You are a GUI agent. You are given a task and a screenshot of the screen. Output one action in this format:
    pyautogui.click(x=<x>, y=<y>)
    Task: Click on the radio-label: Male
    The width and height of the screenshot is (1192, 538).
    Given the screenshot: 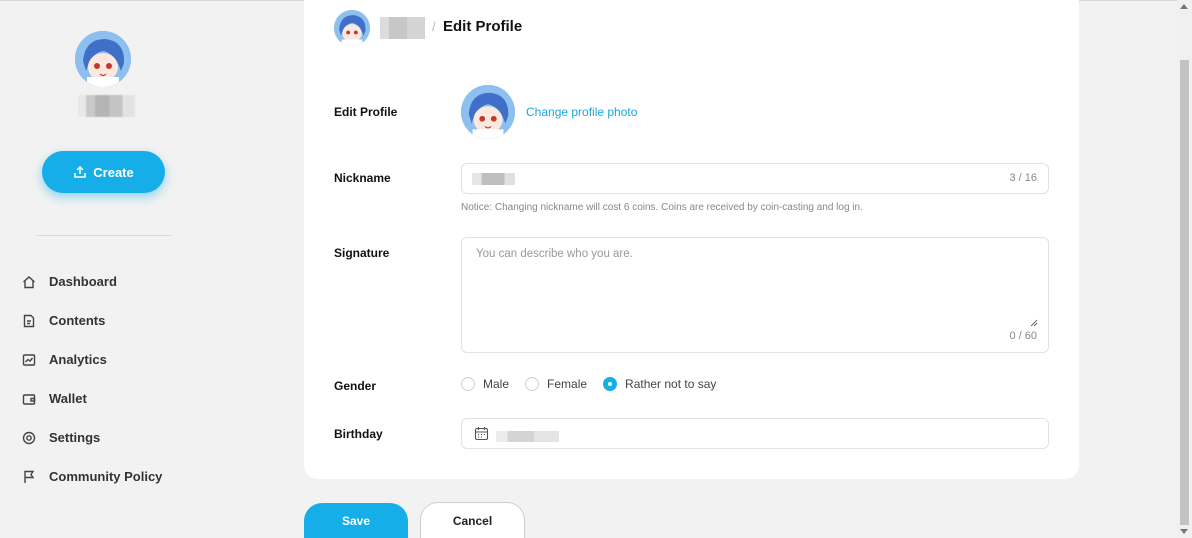 What is the action you would take?
    pyautogui.click(x=496, y=384)
    